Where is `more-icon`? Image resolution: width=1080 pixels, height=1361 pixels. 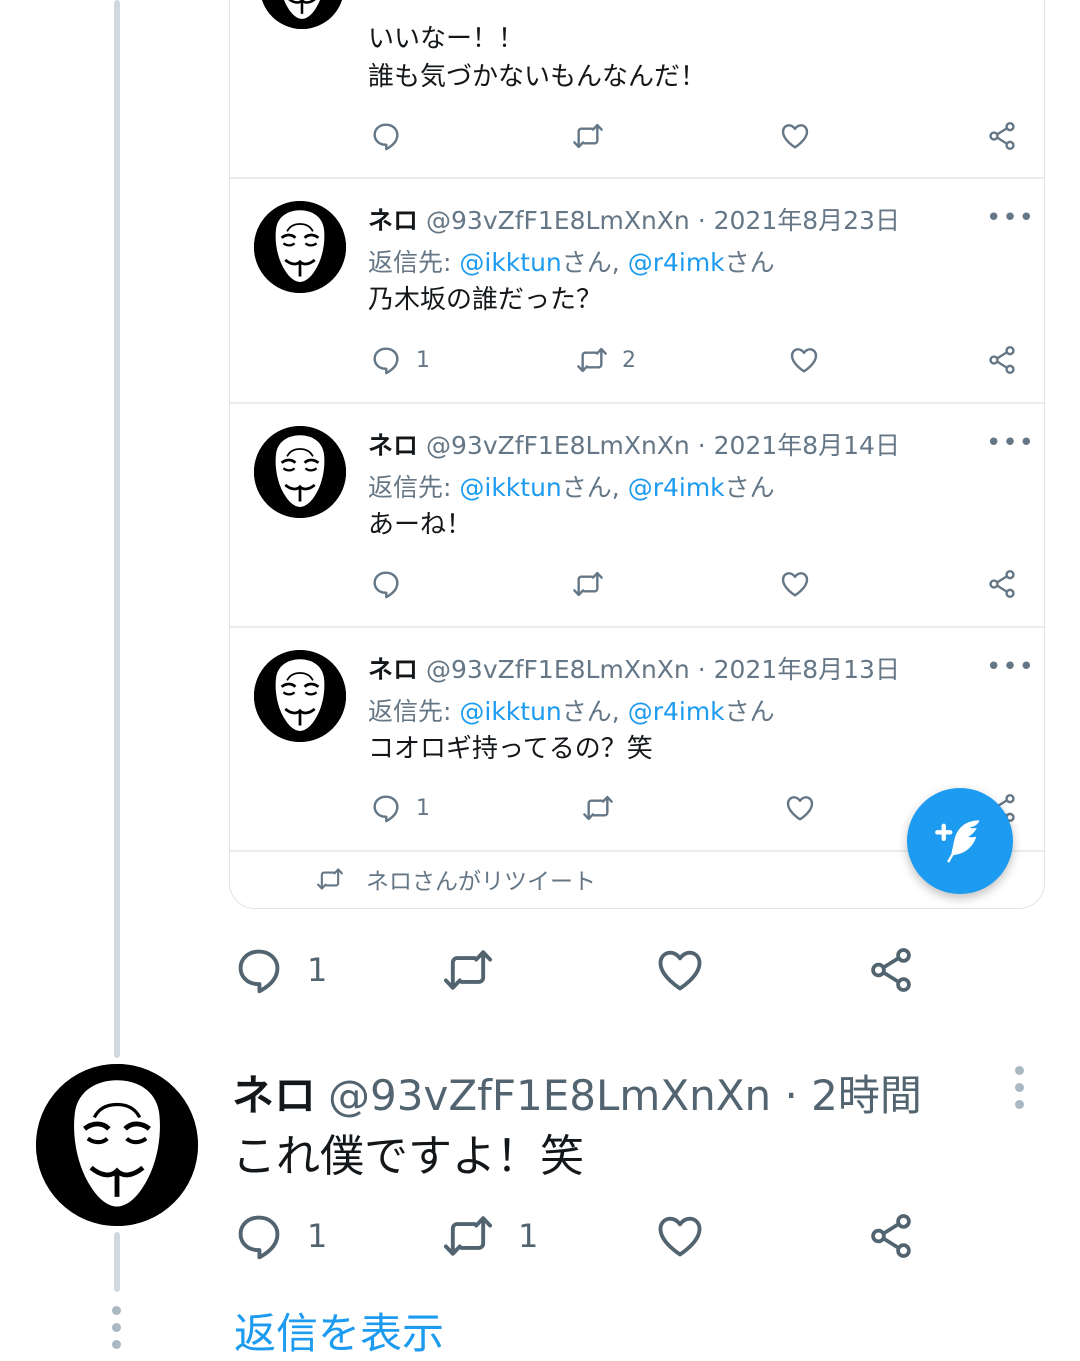
more-icon is located at coordinates (1019, 1087).